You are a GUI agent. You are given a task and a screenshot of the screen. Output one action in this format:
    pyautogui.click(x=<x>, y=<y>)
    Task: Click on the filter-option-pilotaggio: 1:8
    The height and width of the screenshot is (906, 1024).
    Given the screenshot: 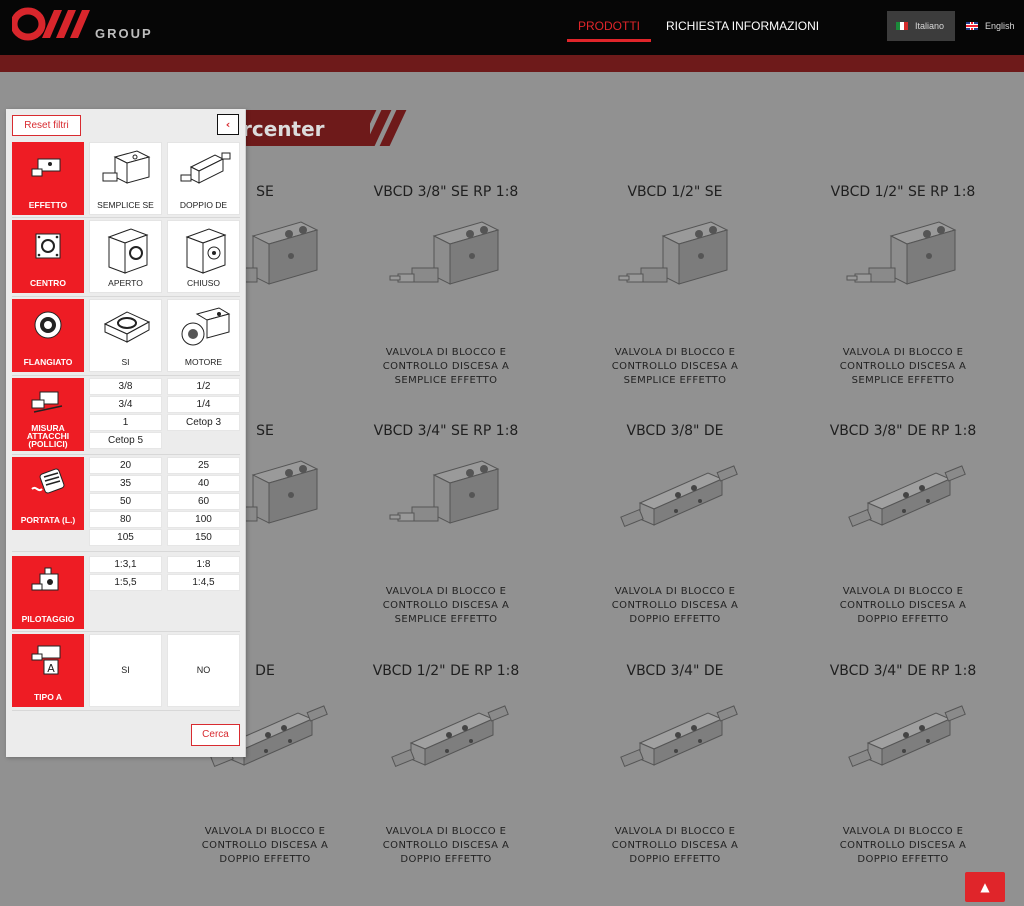 What is the action you would take?
    pyautogui.click(x=203, y=564)
    